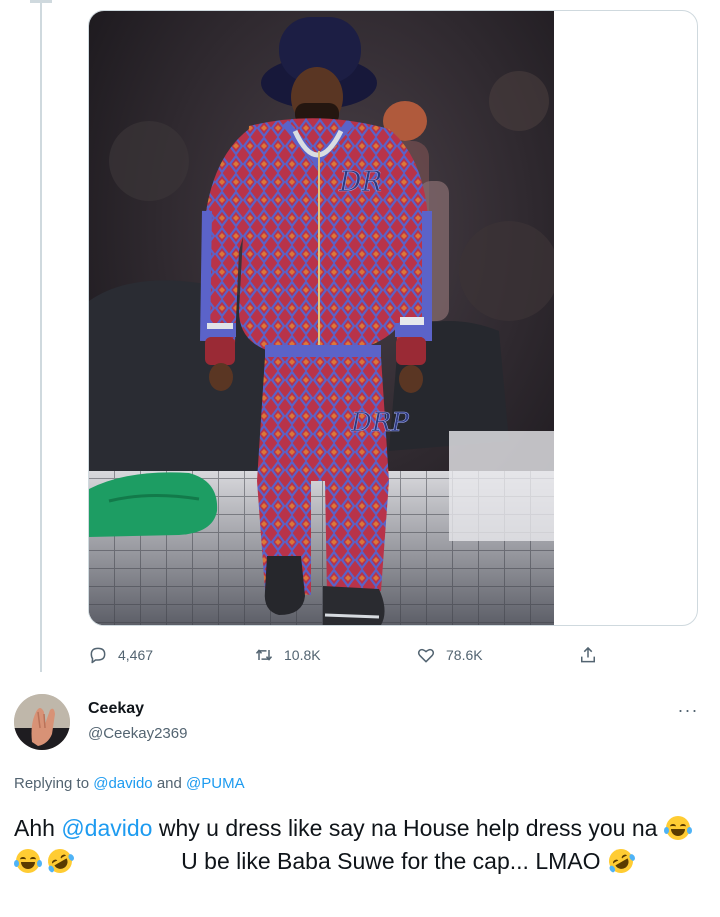 This screenshot has width=720, height=917. Describe the element at coordinates (98, 655) in the screenshot. I see `speech-bubble-icon` at that location.